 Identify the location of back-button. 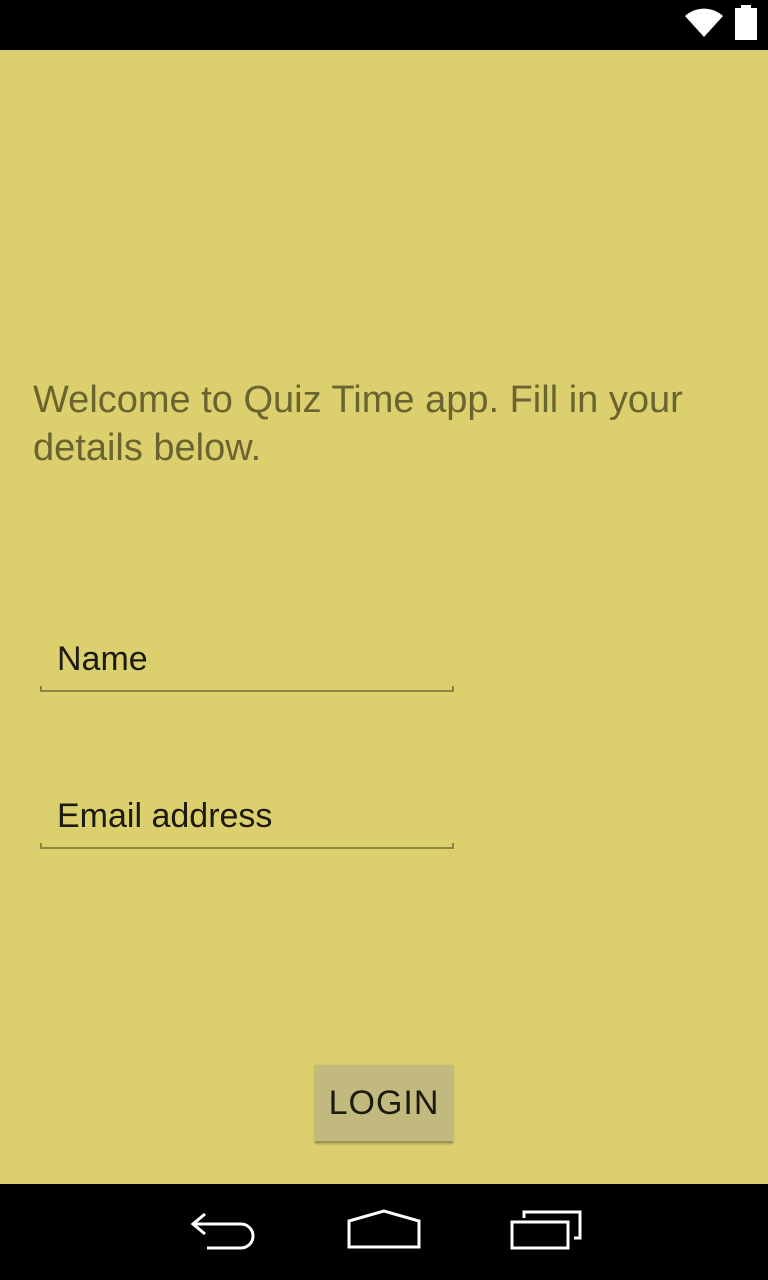
(224, 1232).